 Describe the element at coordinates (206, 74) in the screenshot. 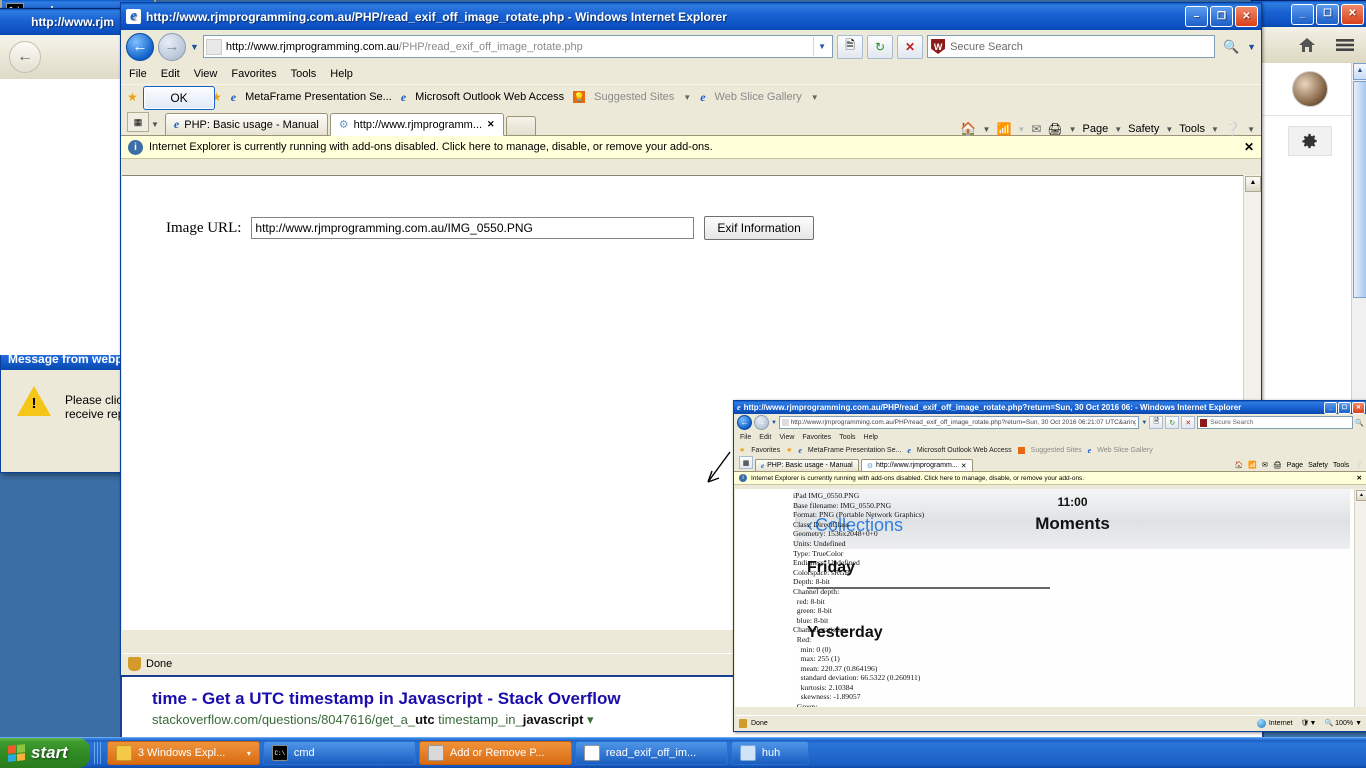

I see `menu-view: View` at that location.